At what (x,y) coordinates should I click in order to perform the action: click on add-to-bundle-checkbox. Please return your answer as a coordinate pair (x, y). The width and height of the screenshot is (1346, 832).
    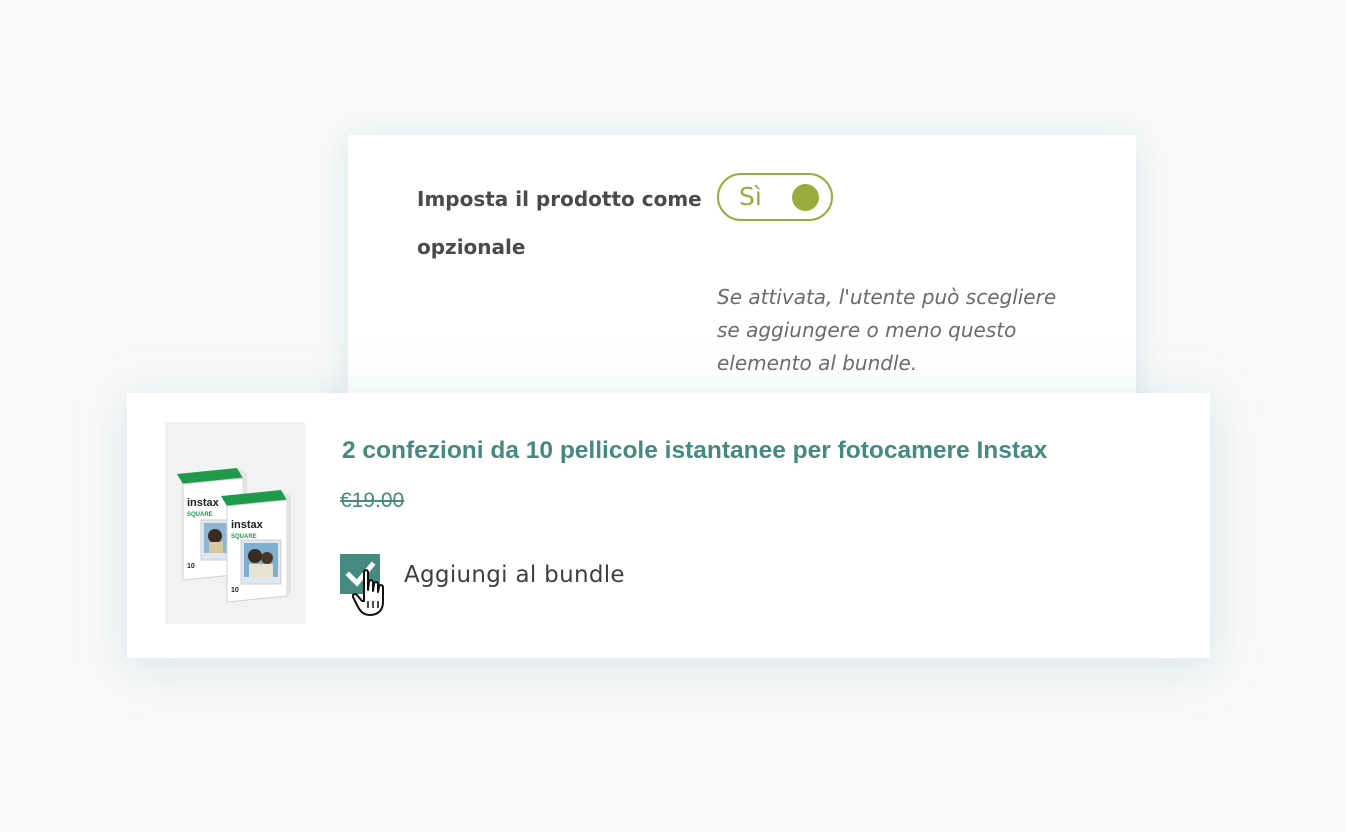
    Looking at the image, I should click on (360, 574).